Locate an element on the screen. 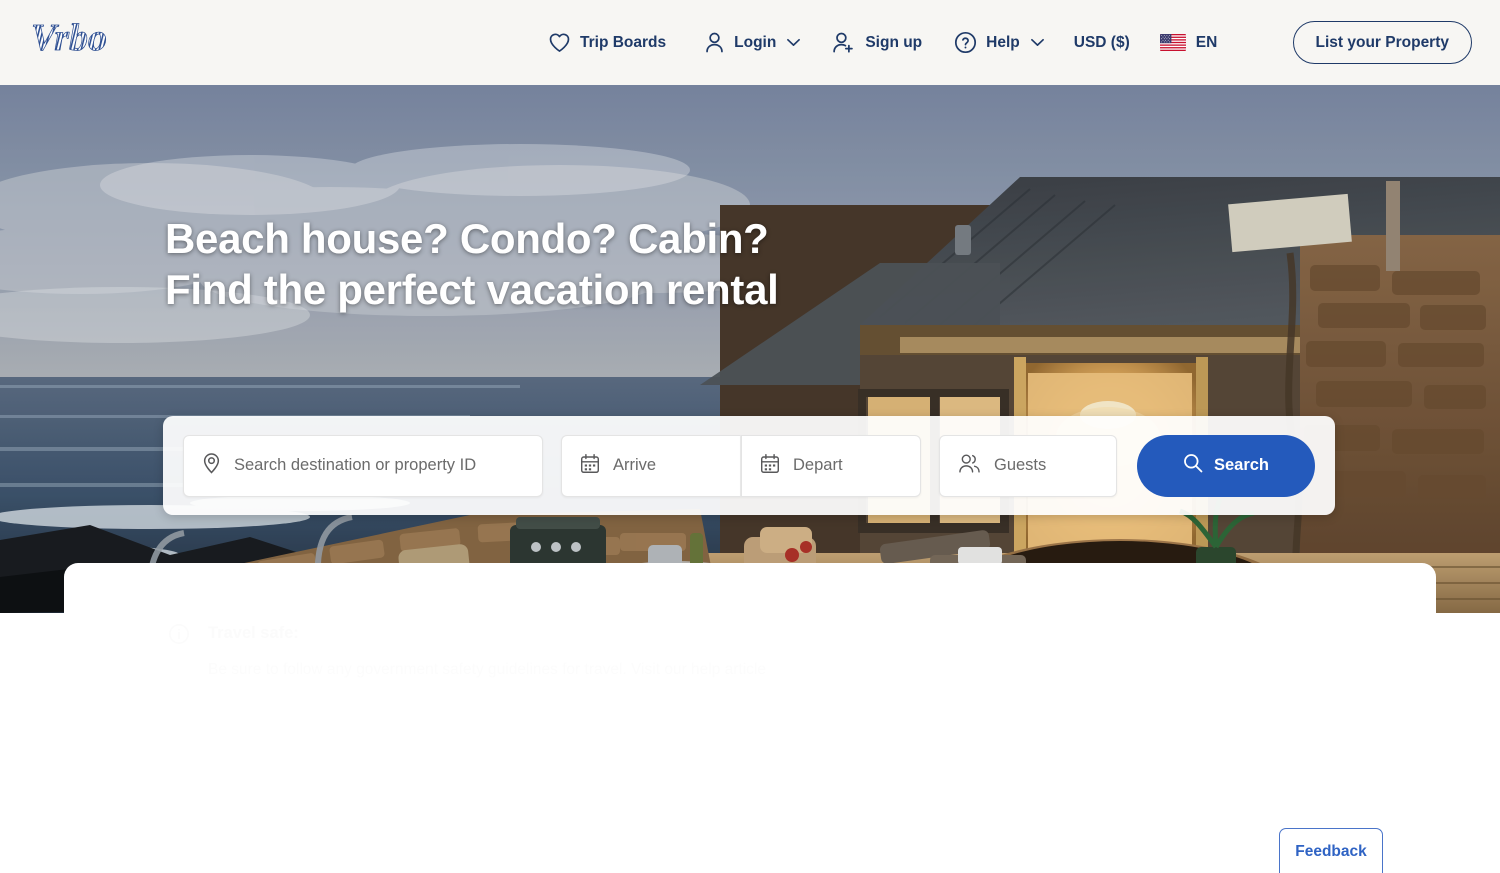 The width and height of the screenshot is (1500, 873). us-flag-icon is located at coordinates (1172, 42).